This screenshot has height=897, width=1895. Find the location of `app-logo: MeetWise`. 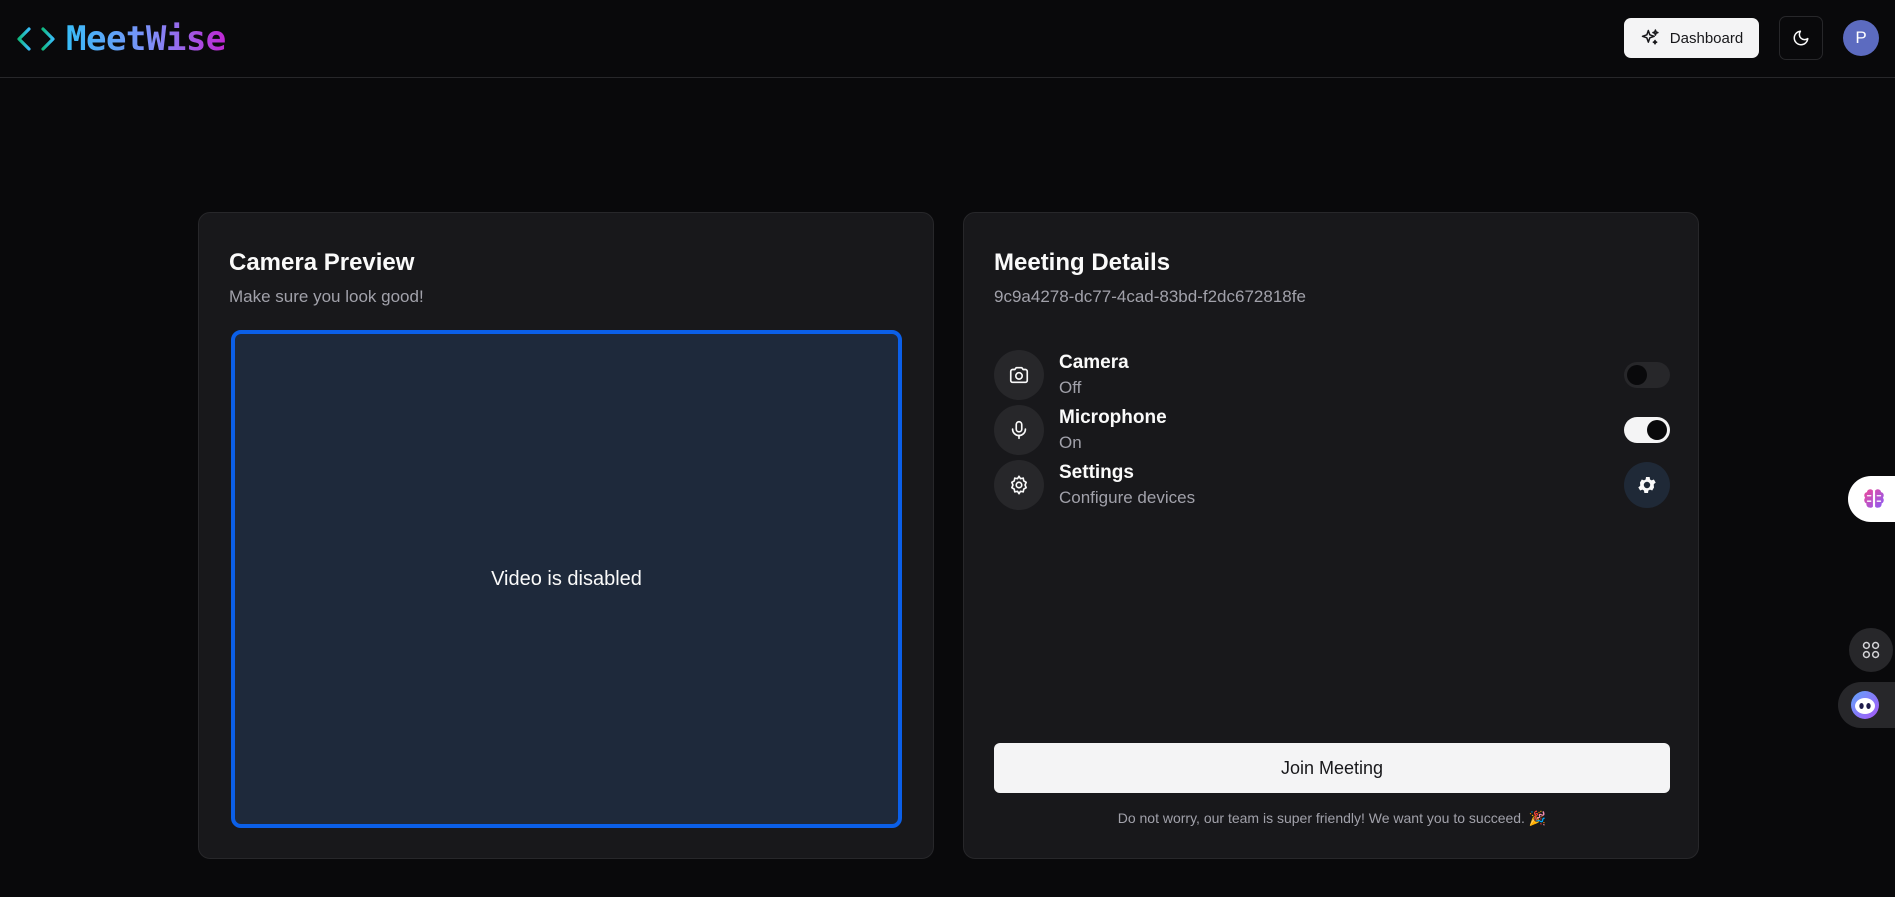

app-logo: MeetWise is located at coordinates (121, 39).